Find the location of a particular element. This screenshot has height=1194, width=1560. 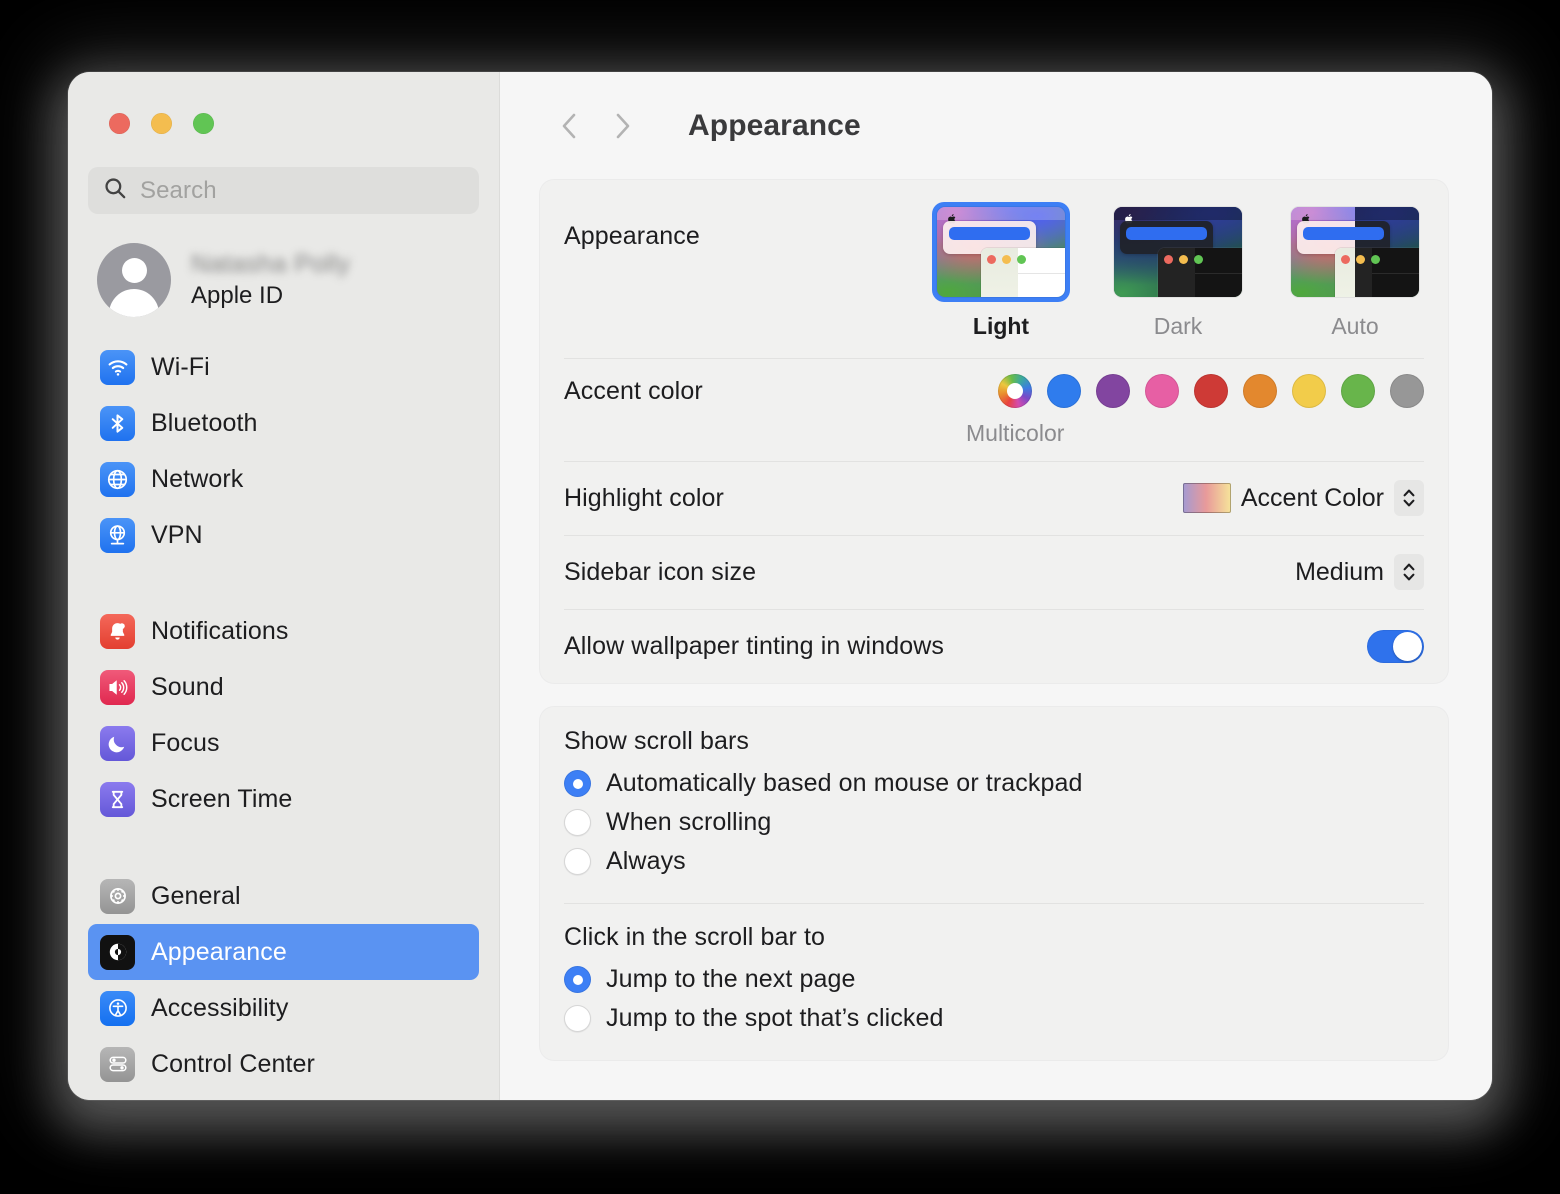

highlight-color-swatch is located at coordinates (1206, 498).